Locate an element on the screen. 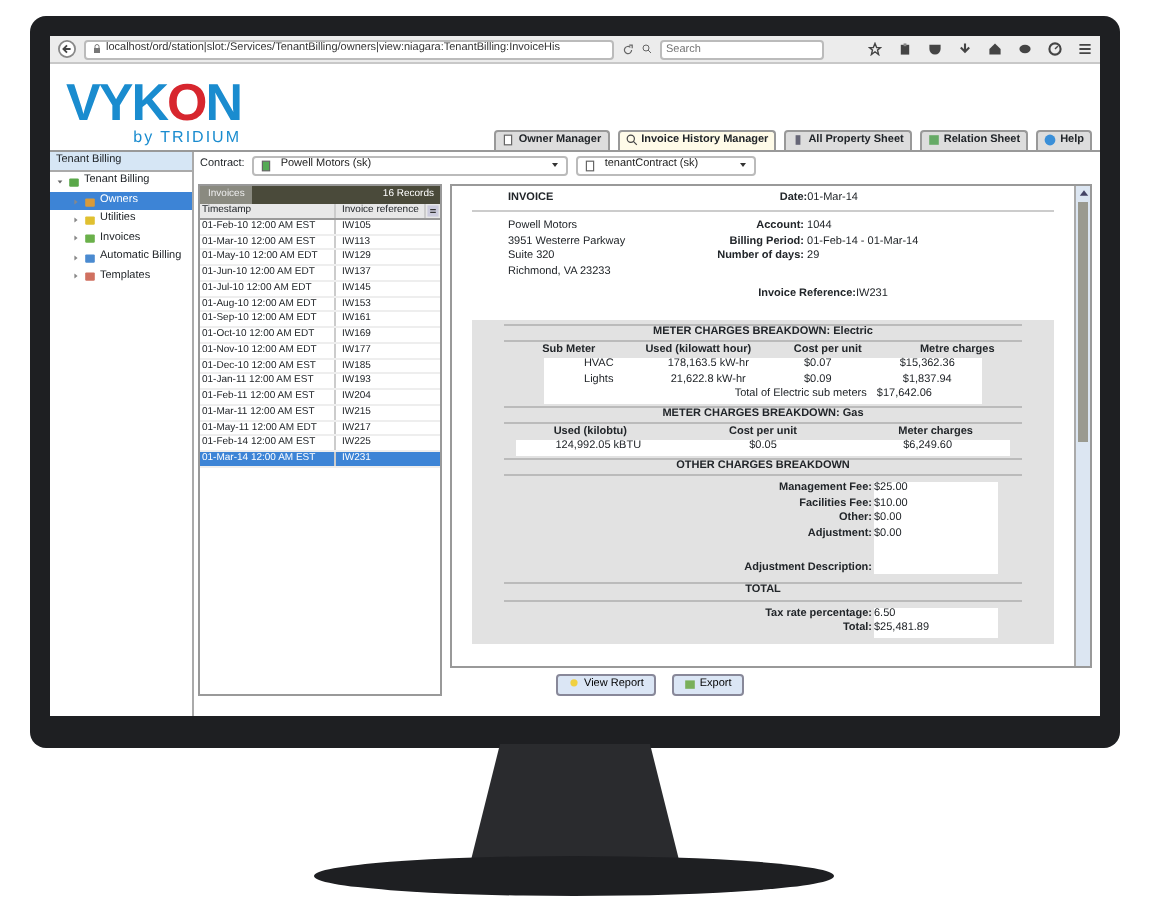 This screenshot has height=910, width=1150. reload-icon is located at coordinates (628, 49).